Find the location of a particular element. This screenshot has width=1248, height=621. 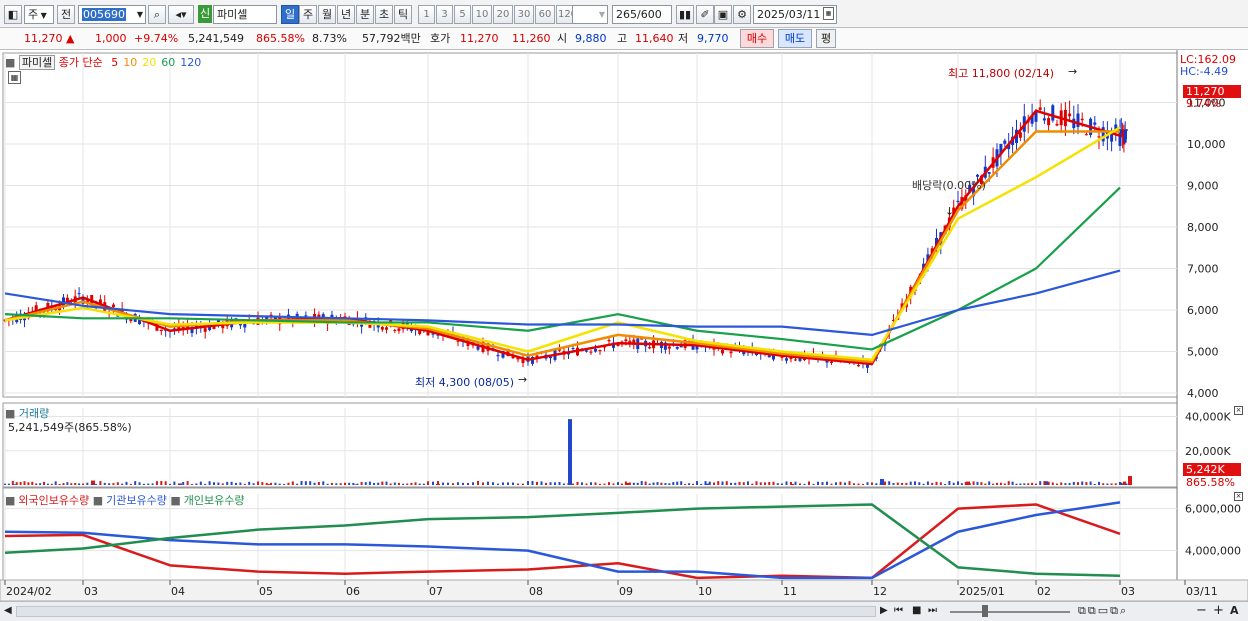

holding-legend-item: 기관보유수량 is located at coordinates (136, 500).